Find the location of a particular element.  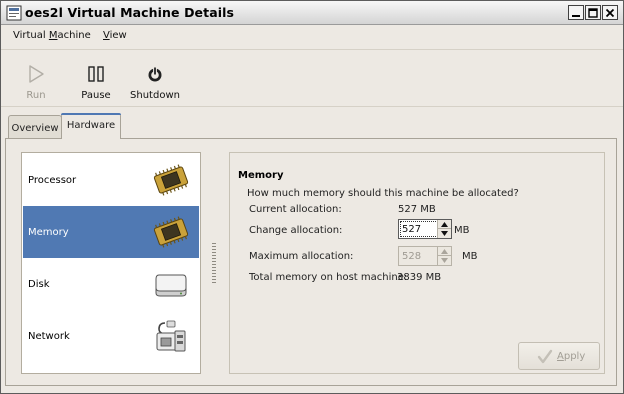

run-button: Run is located at coordinates (36, 81).